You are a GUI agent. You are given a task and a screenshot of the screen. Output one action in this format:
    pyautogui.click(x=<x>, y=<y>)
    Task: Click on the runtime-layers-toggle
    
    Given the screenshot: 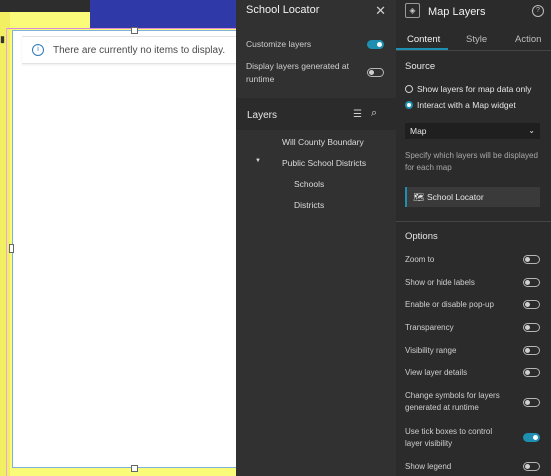 What is the action you would take?
    pyautogui.click(x=375, y=72)
    